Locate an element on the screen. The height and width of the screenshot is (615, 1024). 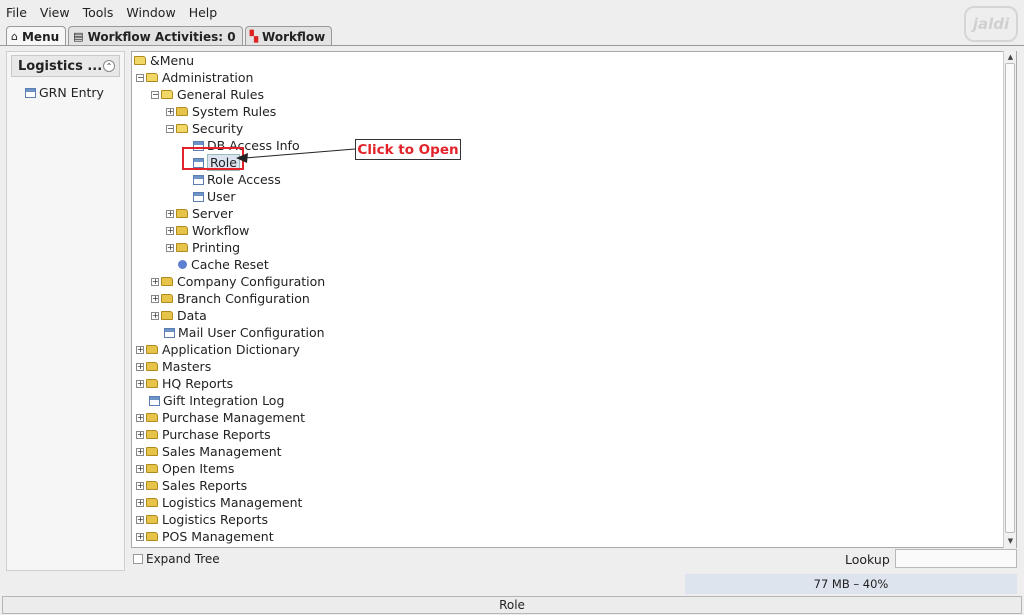
callout-label: Click to Open is located at coordinates (408, 149).